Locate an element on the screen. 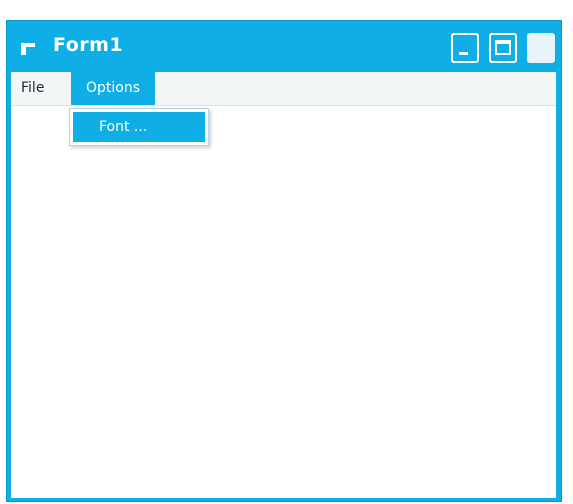 The width and height of the screenshot is (573, 504). close-button is located at coordinates (541, 48).